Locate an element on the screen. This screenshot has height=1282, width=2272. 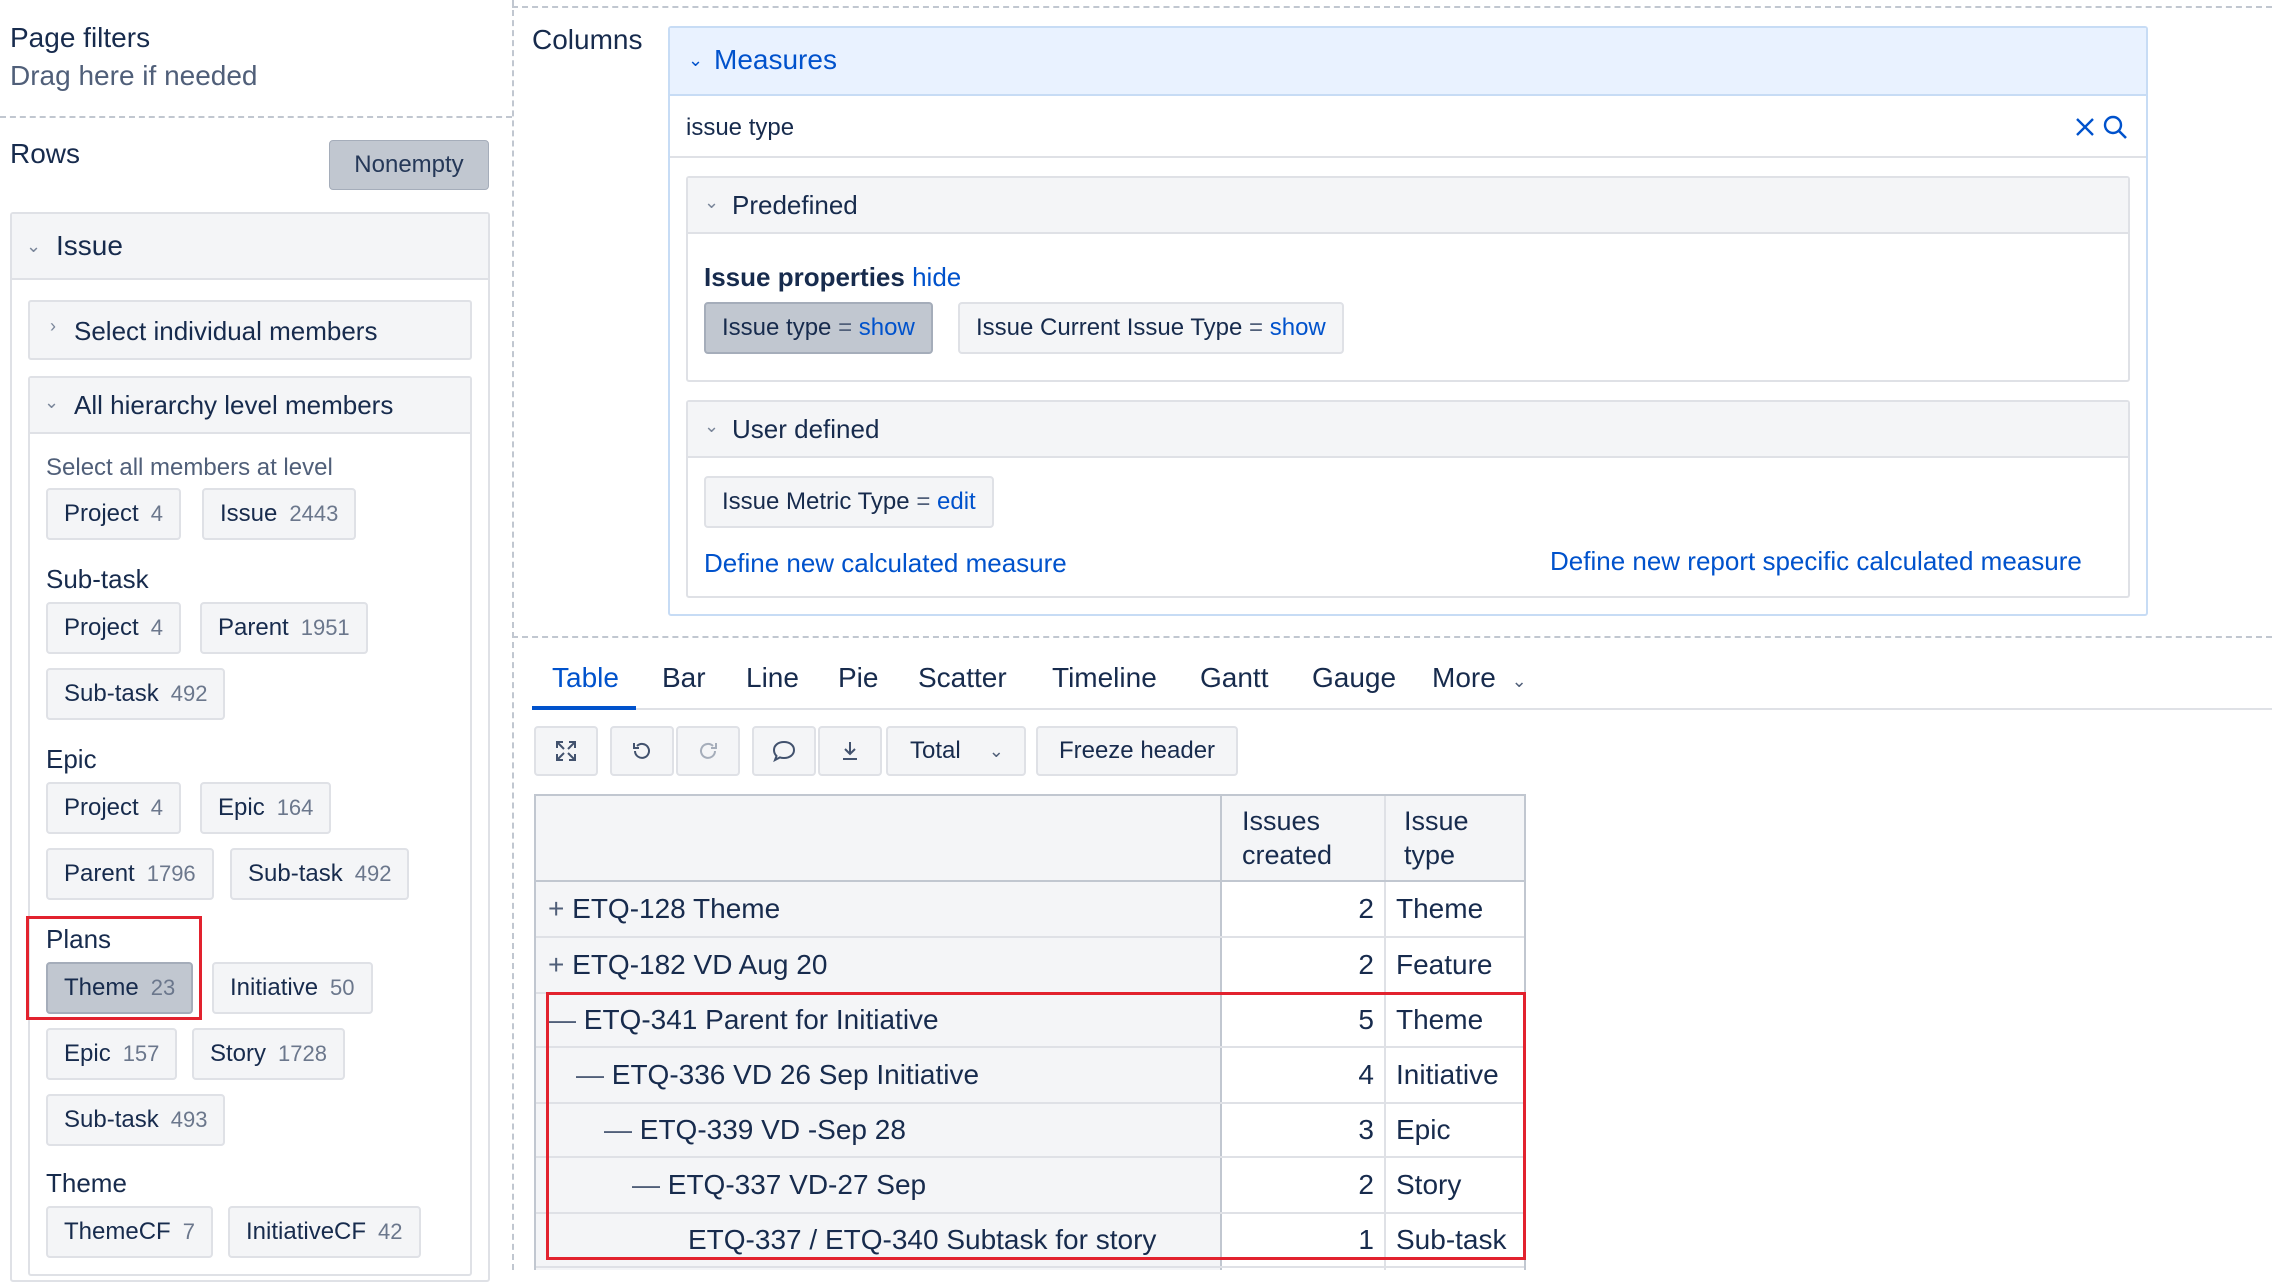
group-title-sub-task: Sub-task is located at coordinates (97, 579).